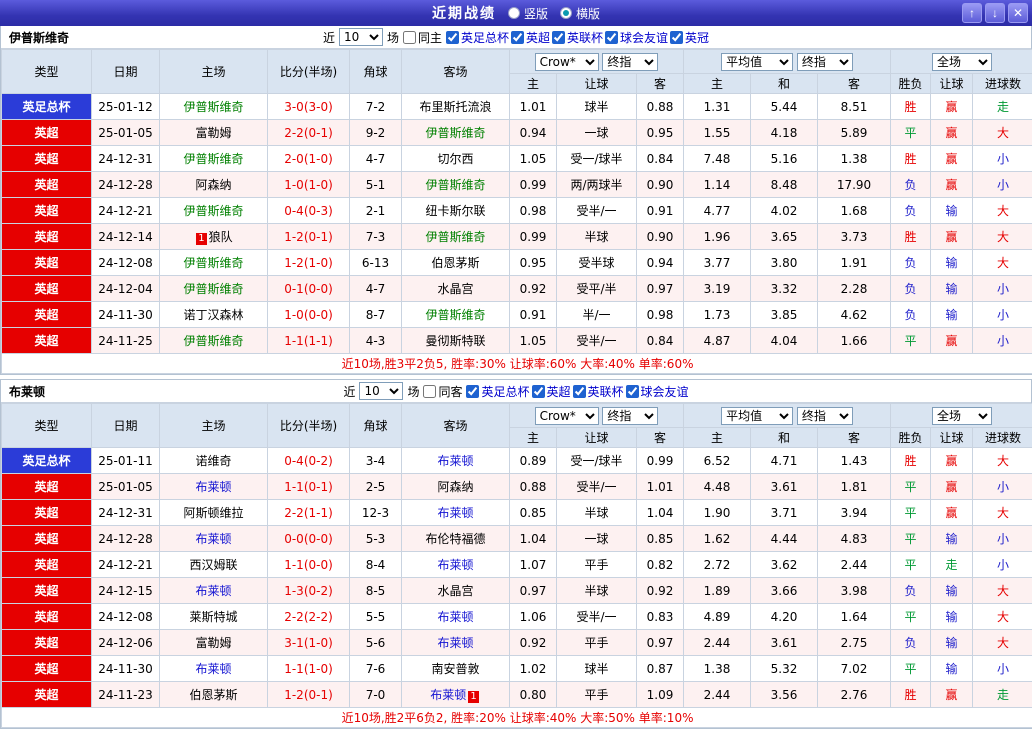  Describe the element at coordinates (854, 694) in the screenshot. I see `avg-away-cell: 2.76` at that location.